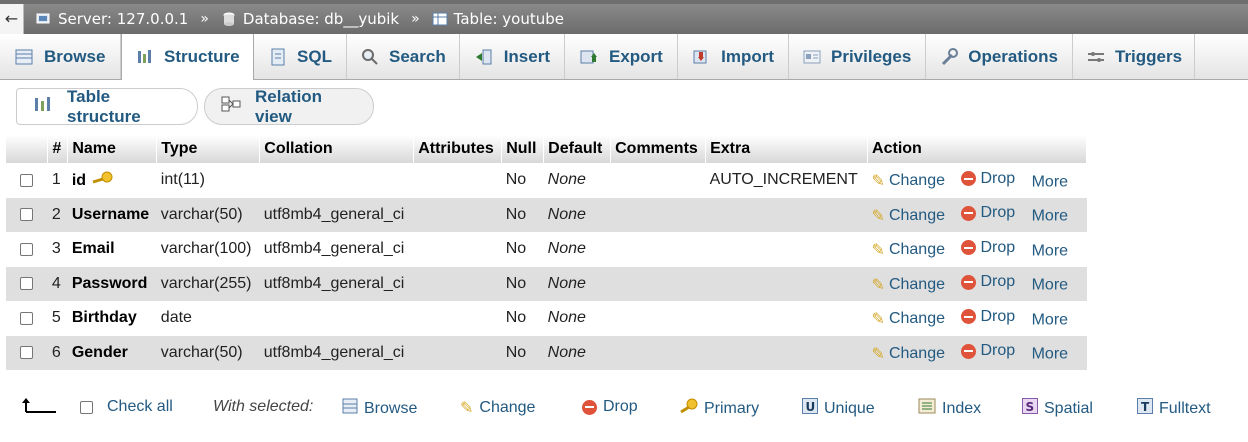  What do you see at coordinates (999, 56) in the screenshot?
I see `tab-operations: Operations` at bounding box center [999, 56].